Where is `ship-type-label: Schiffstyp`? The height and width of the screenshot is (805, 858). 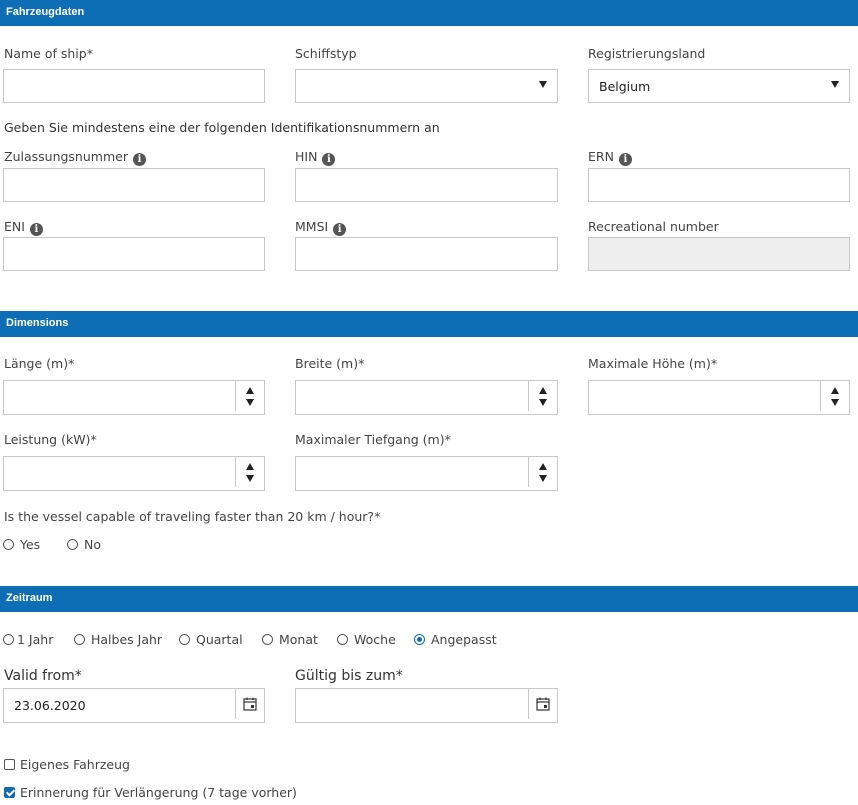 ship-type-label: Schiffstyp is located at coordinates (326, 53).